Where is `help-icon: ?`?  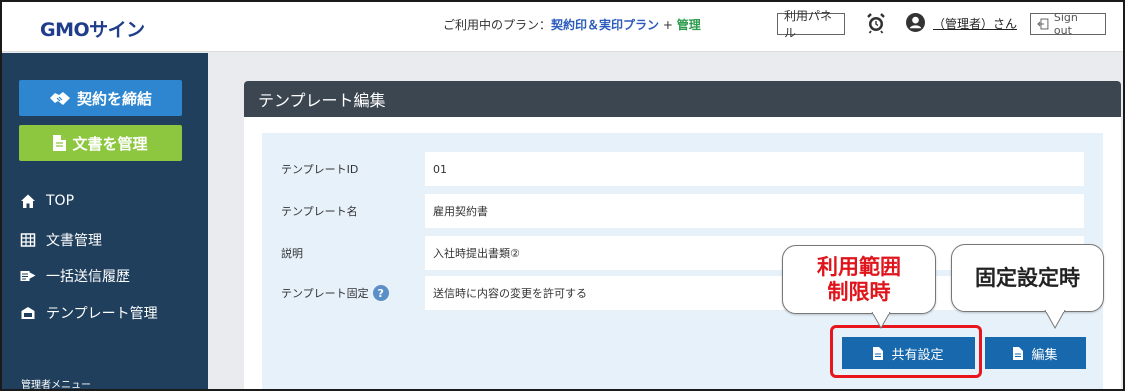
help-icon: ? is located at coordinates (380, 293).